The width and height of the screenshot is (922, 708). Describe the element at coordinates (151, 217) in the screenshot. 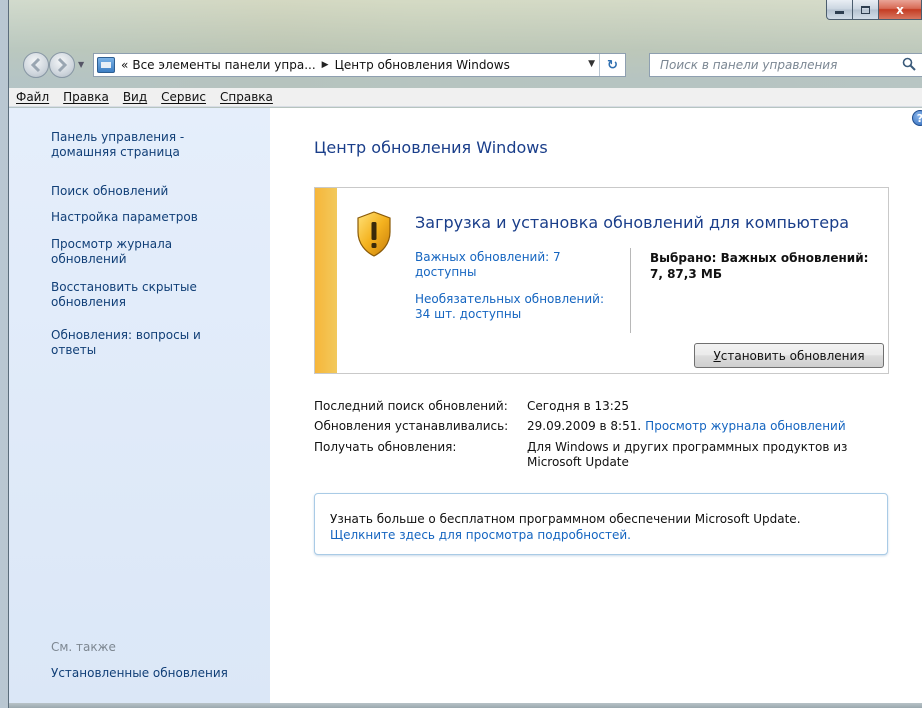

I see `sidebar-link-change-settings: Настройка параметров` at that location.